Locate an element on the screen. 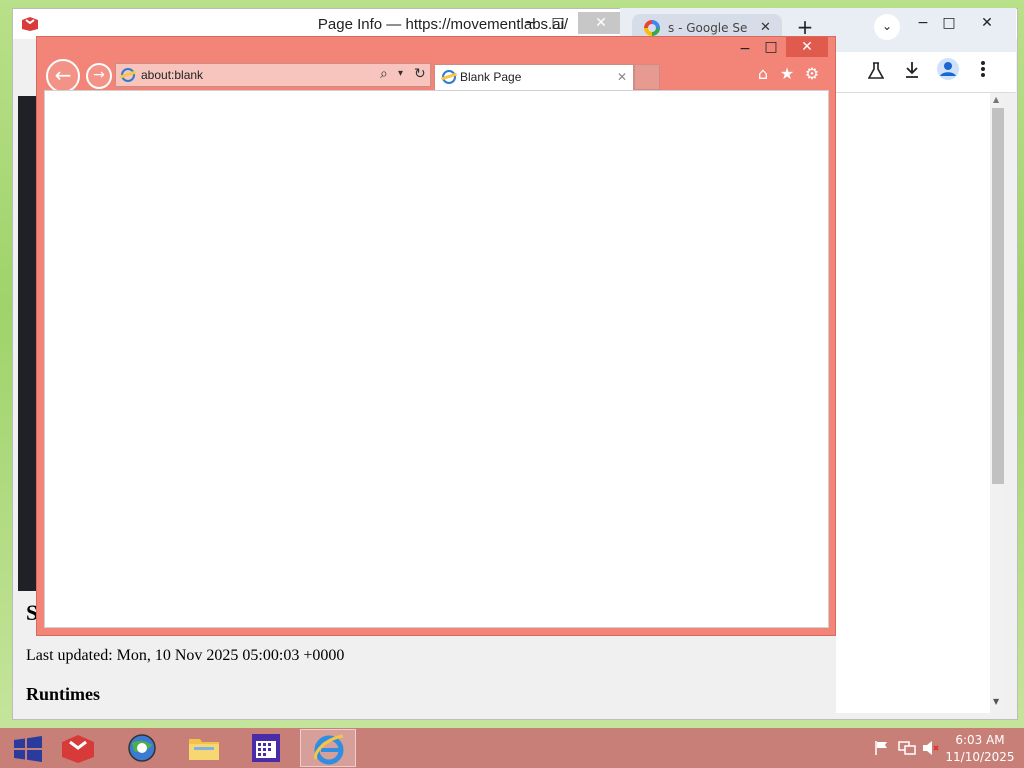  windows-logo-icon is located at coordinates (28, 749).